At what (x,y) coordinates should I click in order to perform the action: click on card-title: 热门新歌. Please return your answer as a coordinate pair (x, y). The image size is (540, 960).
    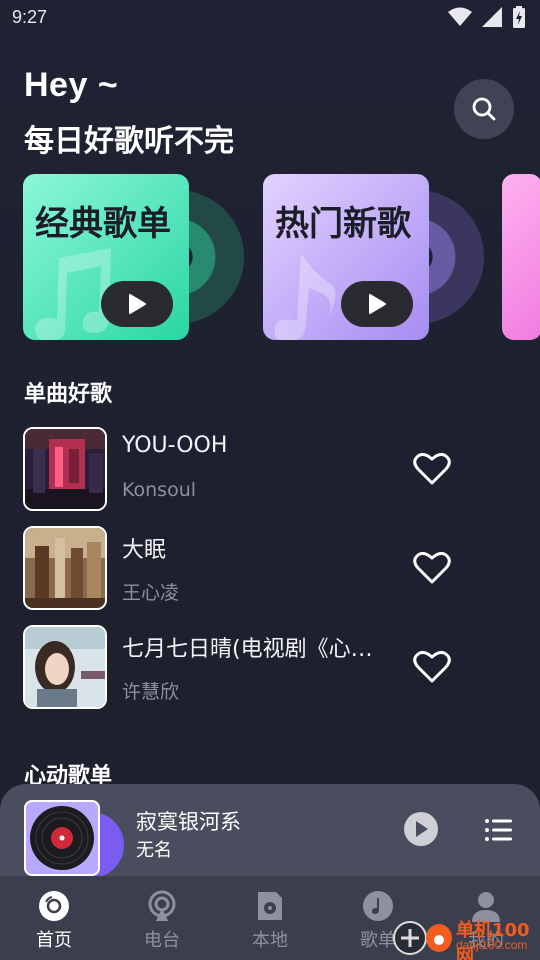
    Looking at the image, I should click on (343, 224).